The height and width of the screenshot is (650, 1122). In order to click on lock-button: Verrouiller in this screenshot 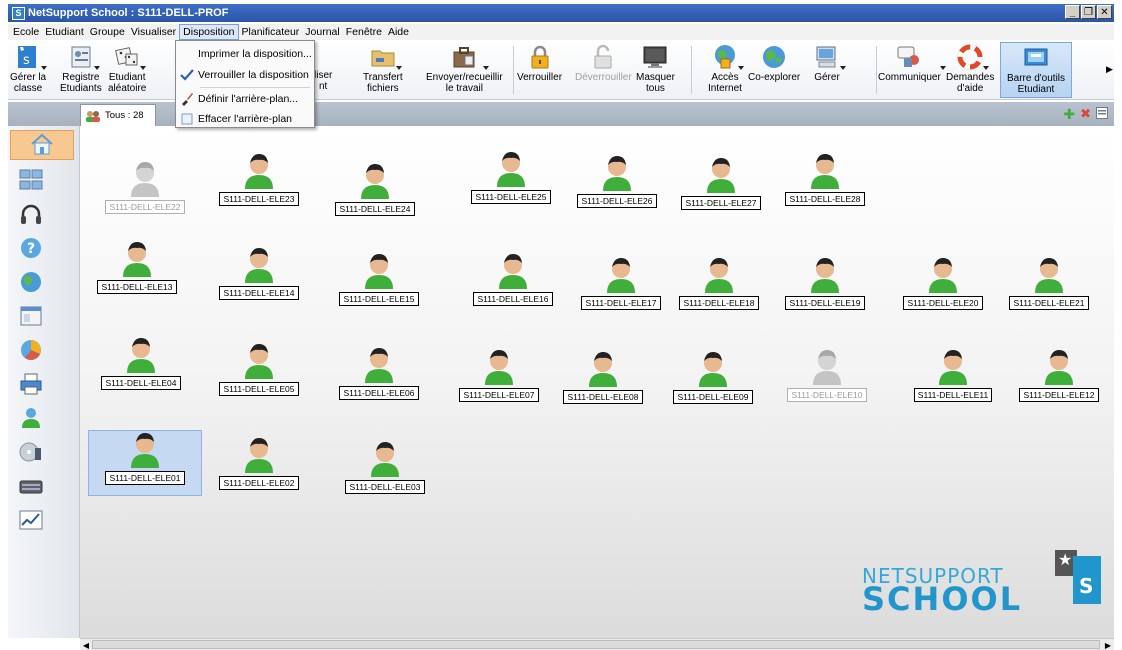, I will do `click(539, 63)`.